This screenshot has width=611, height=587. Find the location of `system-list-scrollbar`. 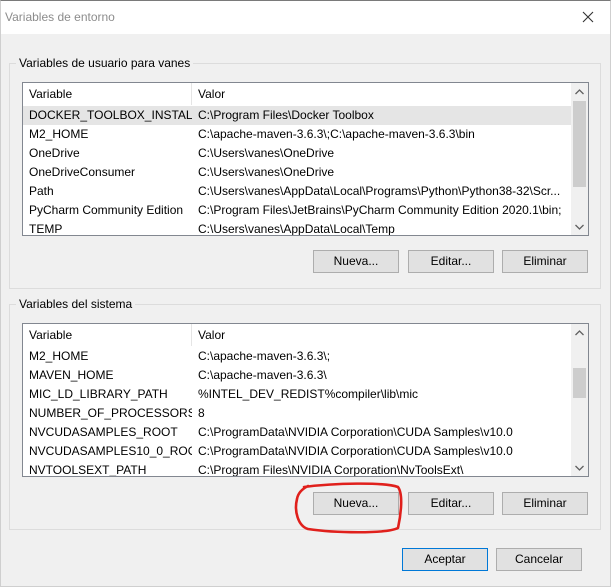

system-list-scrollbar is located at coordinates (579, 400).